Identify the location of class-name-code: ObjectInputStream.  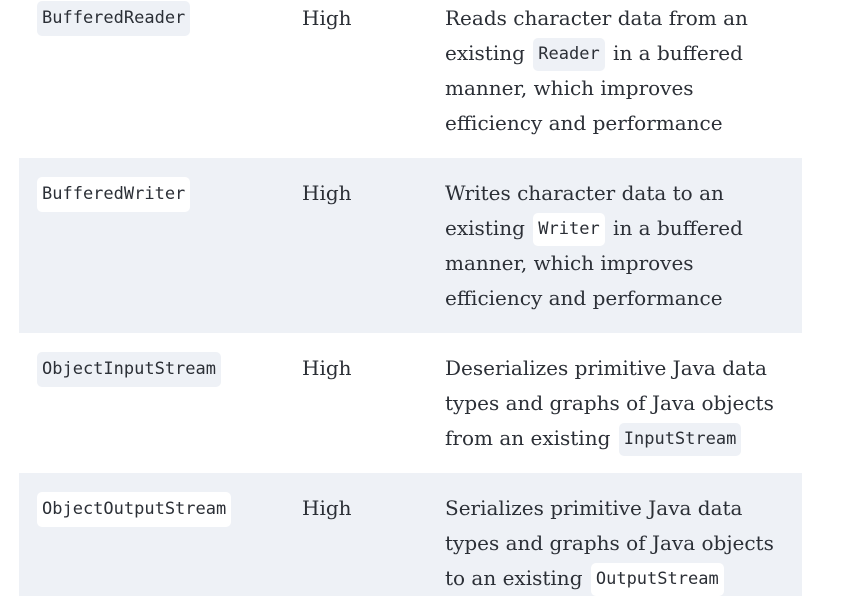
(129, 369).